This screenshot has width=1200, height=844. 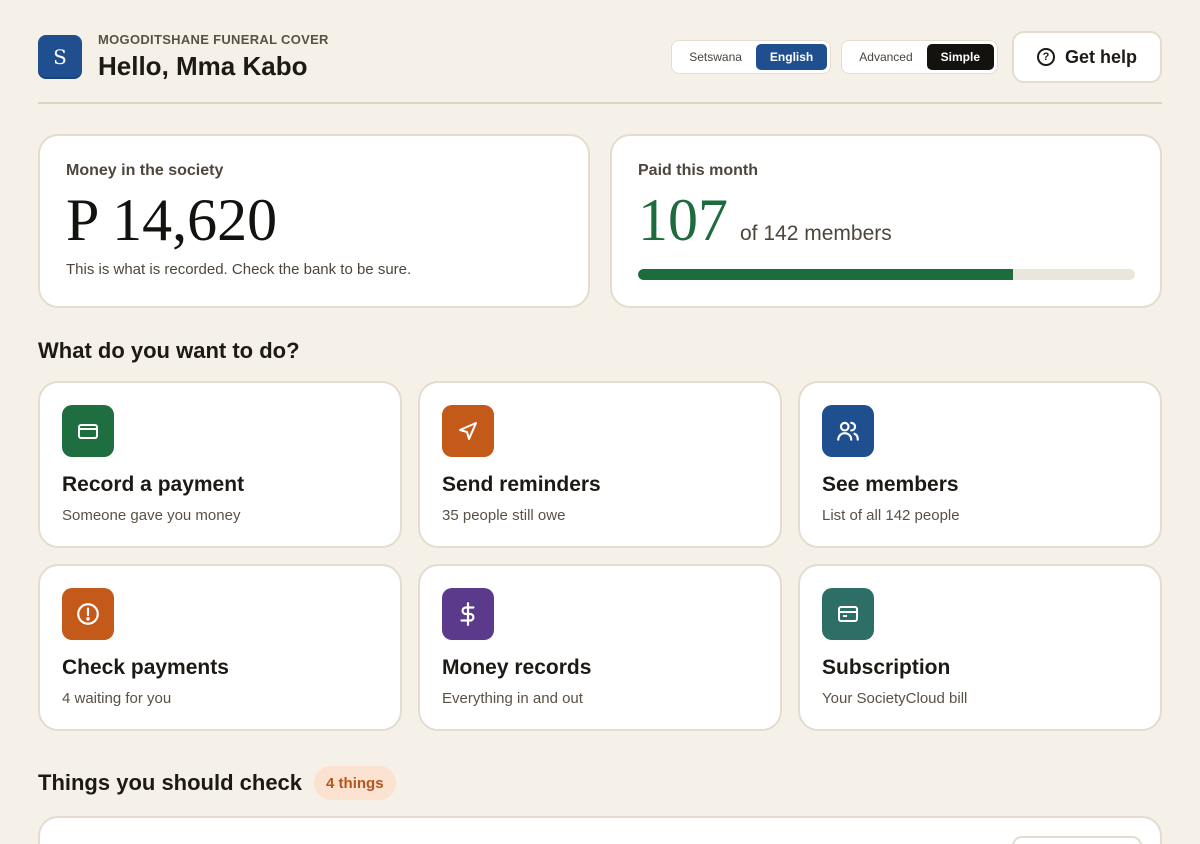 I want to click on paid-of-total: of 142 members, so click(x=816, y=233).